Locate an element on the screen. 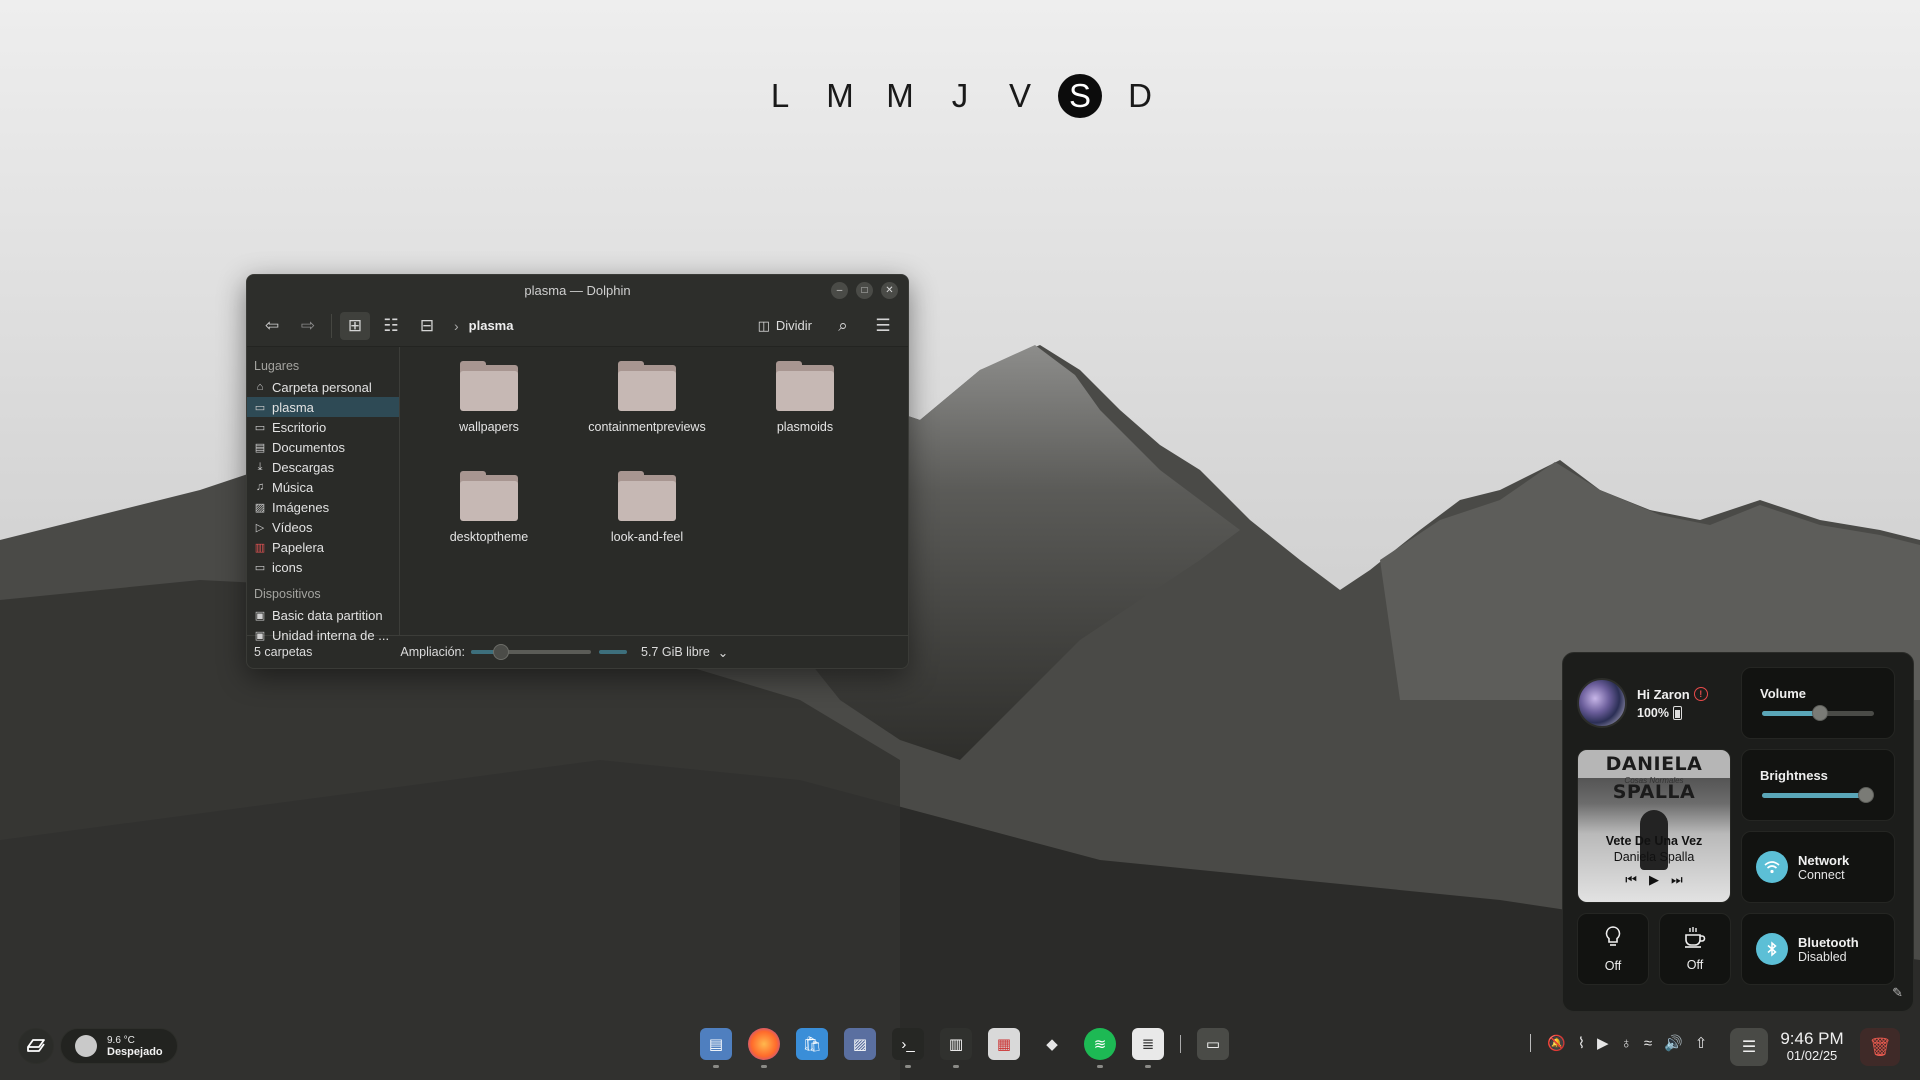 The width and height of the screenshot is (1920, 1080). paperclip-icon: ⌇ is located at coordinates (1581, 1043).